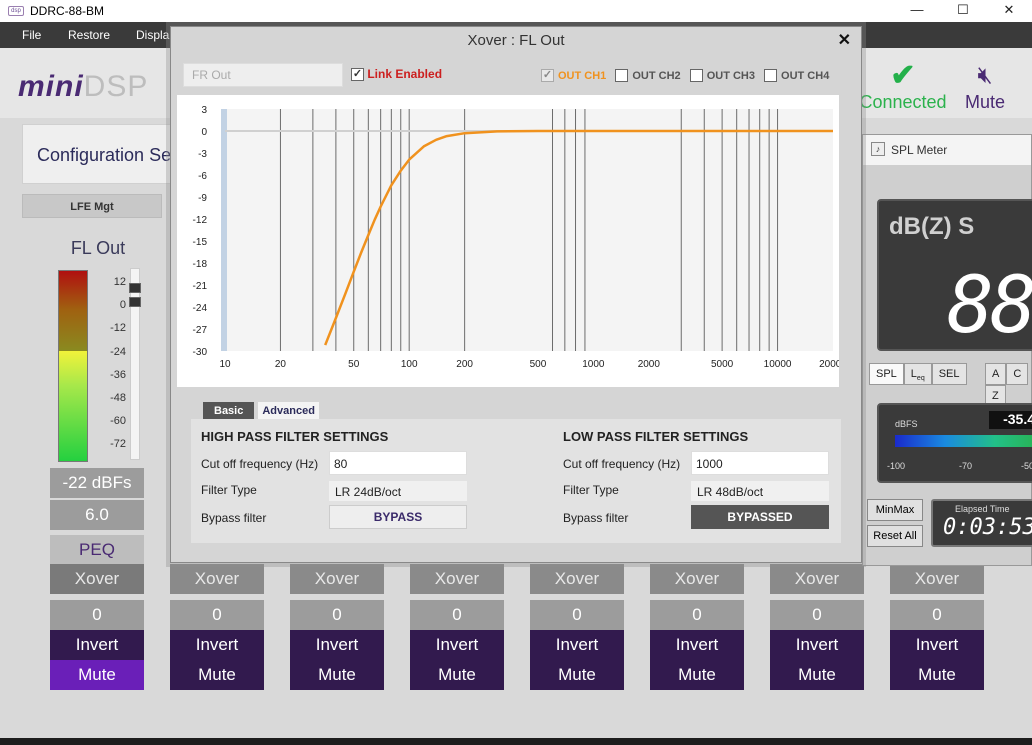 Image resolution: width=1032 pixels, height=745 pixels. I want to click on out-ch1-label: OUT CH1, so click(582, 75).